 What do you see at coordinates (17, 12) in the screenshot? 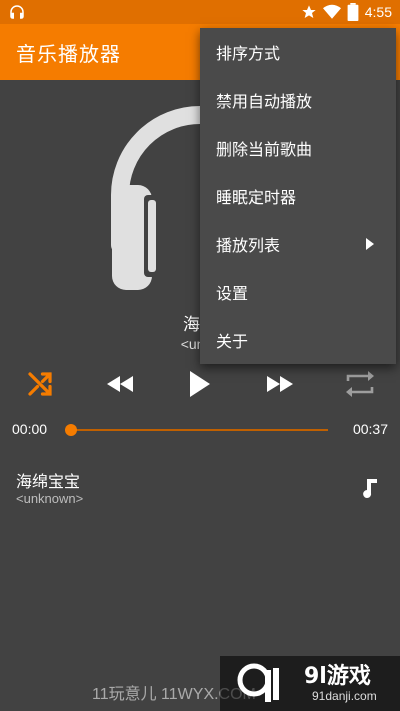
I see `headphones-icon` at bounding box center [17, 12].